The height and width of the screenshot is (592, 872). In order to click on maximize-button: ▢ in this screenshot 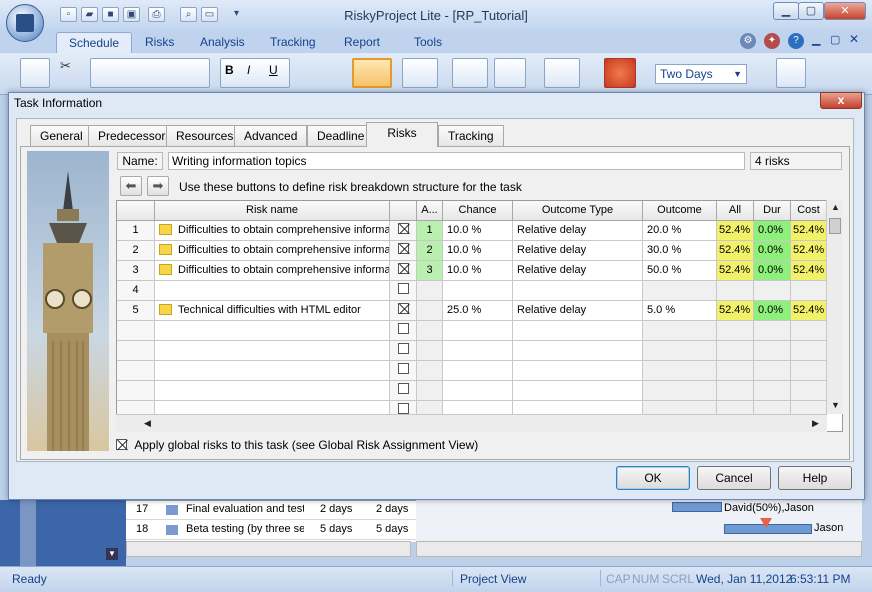, I will do `click(811, 11)`.